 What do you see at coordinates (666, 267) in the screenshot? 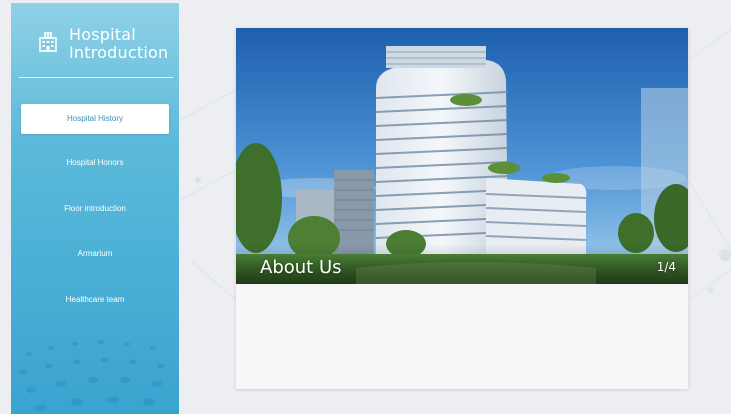
I see `slide-counter: 1/4` at bounding box center [666, 267].